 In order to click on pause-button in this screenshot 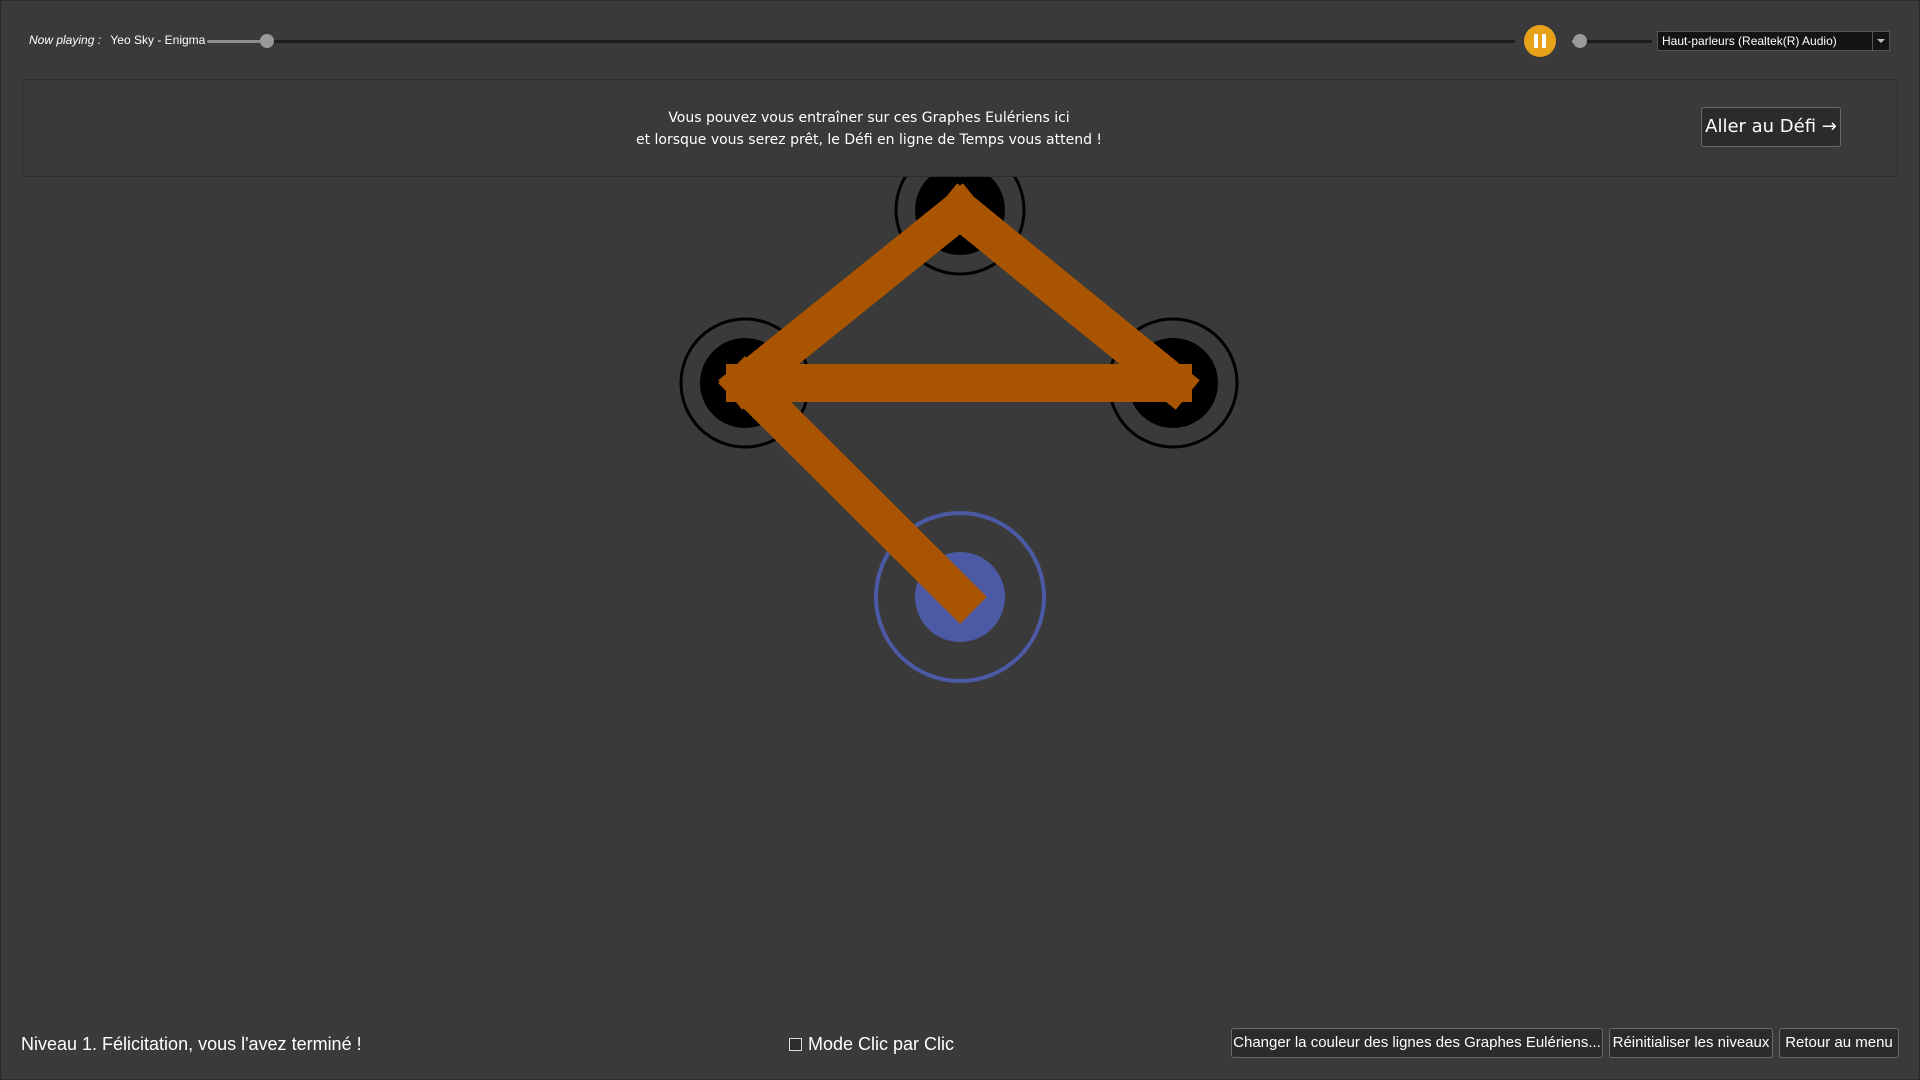, I will do `click(1540, 41)`.